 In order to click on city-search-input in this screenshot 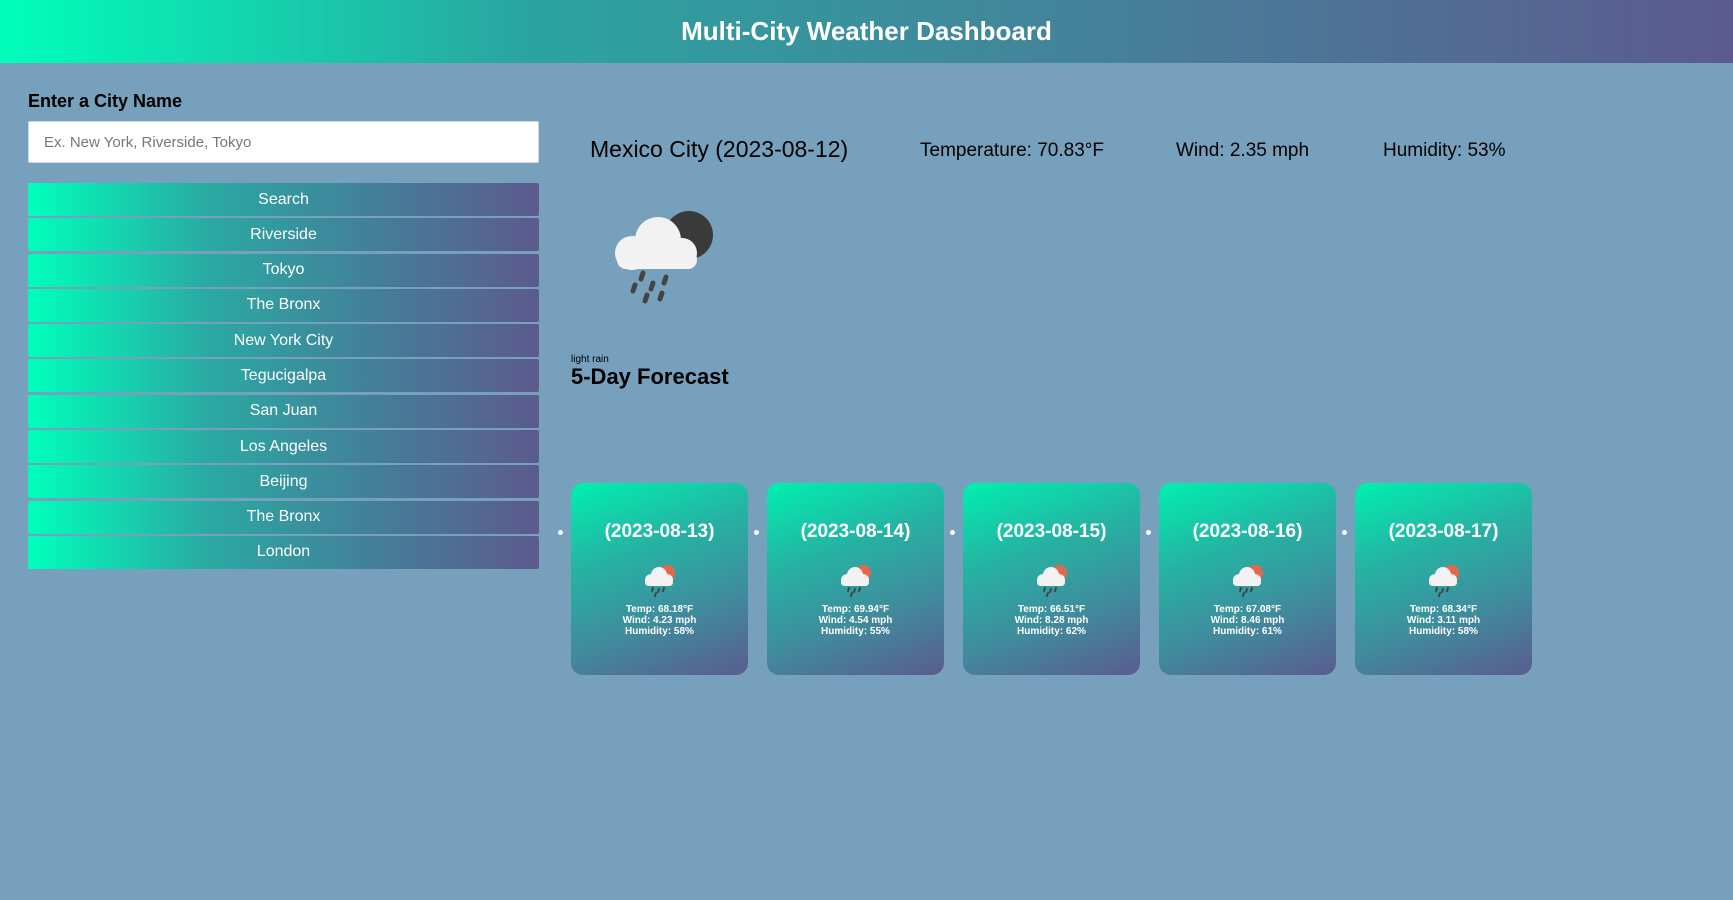, I will do `click(283, 142)`.